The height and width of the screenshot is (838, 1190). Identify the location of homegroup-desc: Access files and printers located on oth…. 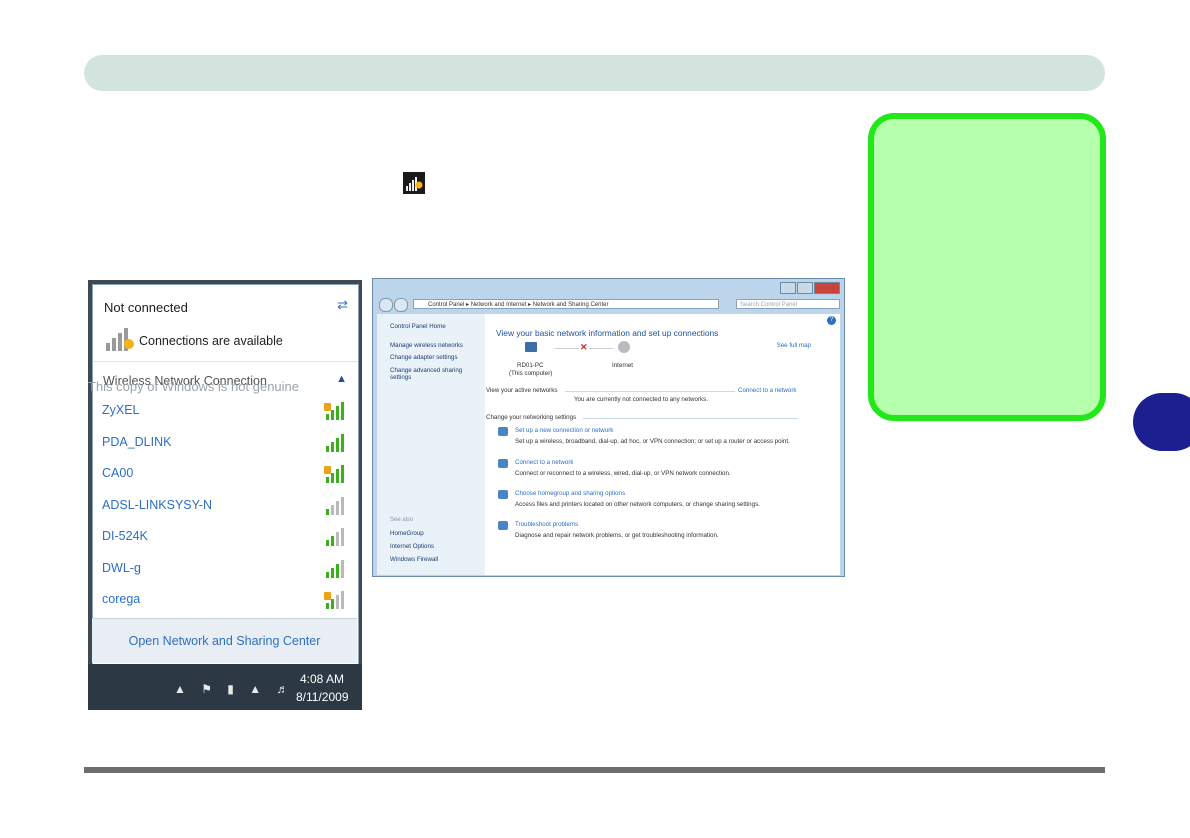
(637, 504).